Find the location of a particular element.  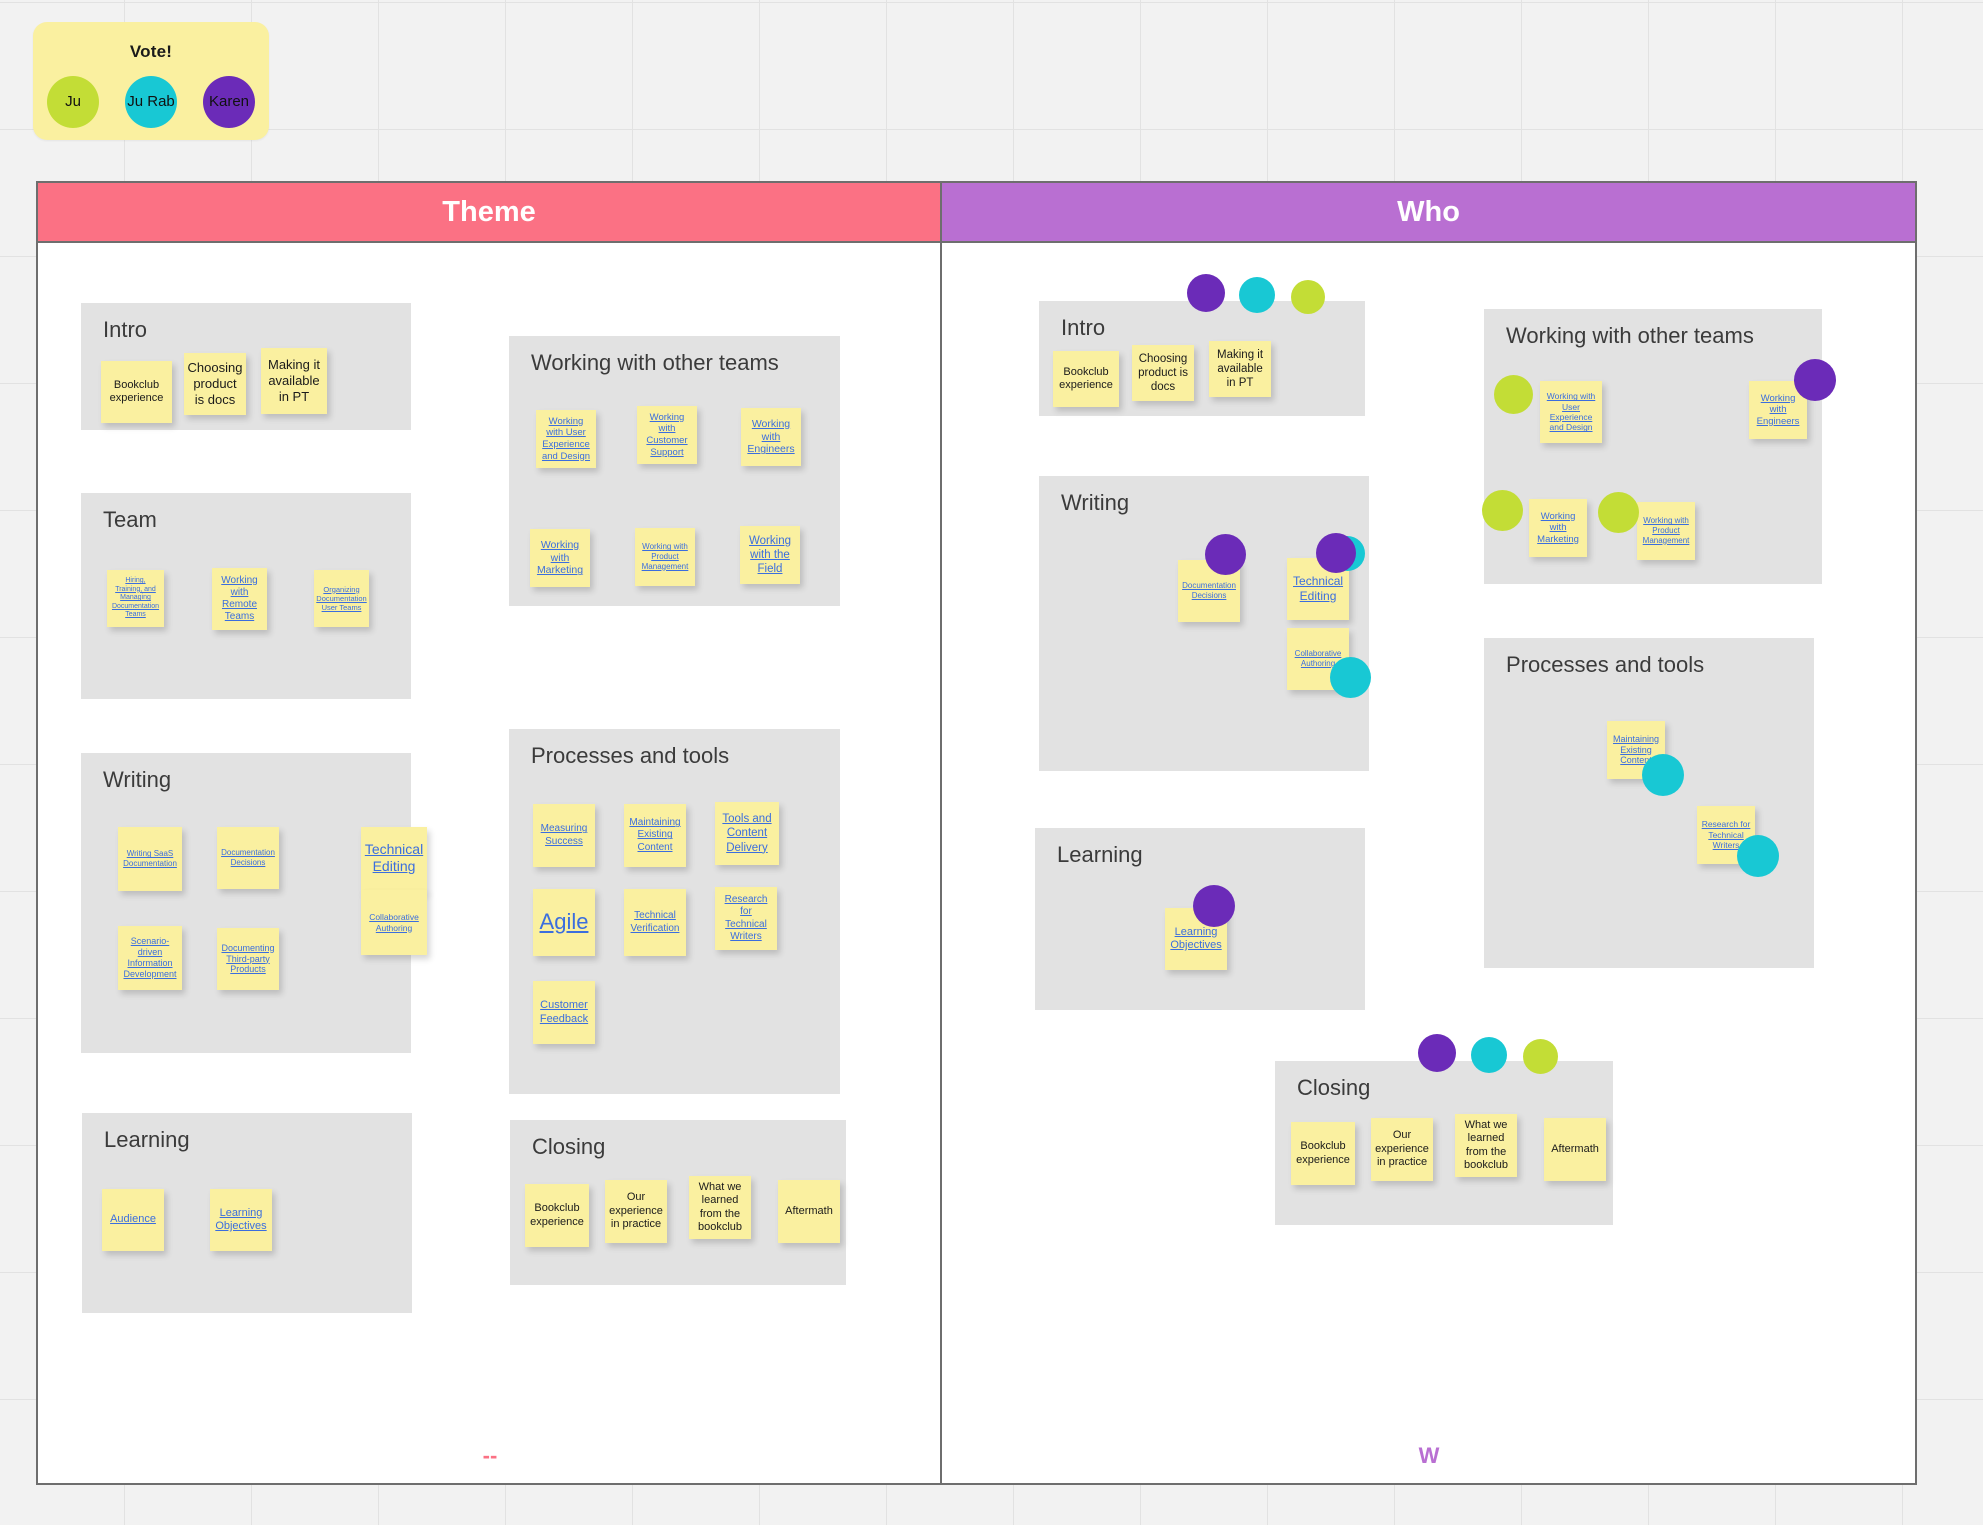

vote-card-title: Vote! is located at coordinates (151, 51).